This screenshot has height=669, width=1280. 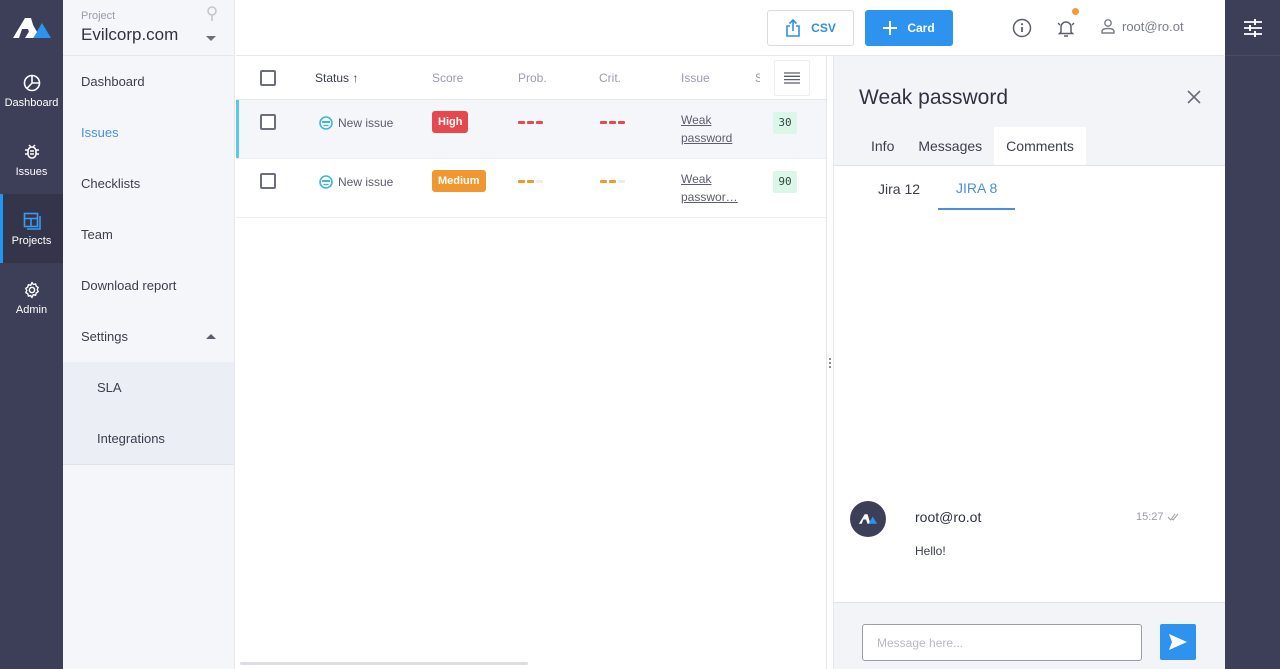 I want to click on column-menu-button, so click(x=792, y=78).